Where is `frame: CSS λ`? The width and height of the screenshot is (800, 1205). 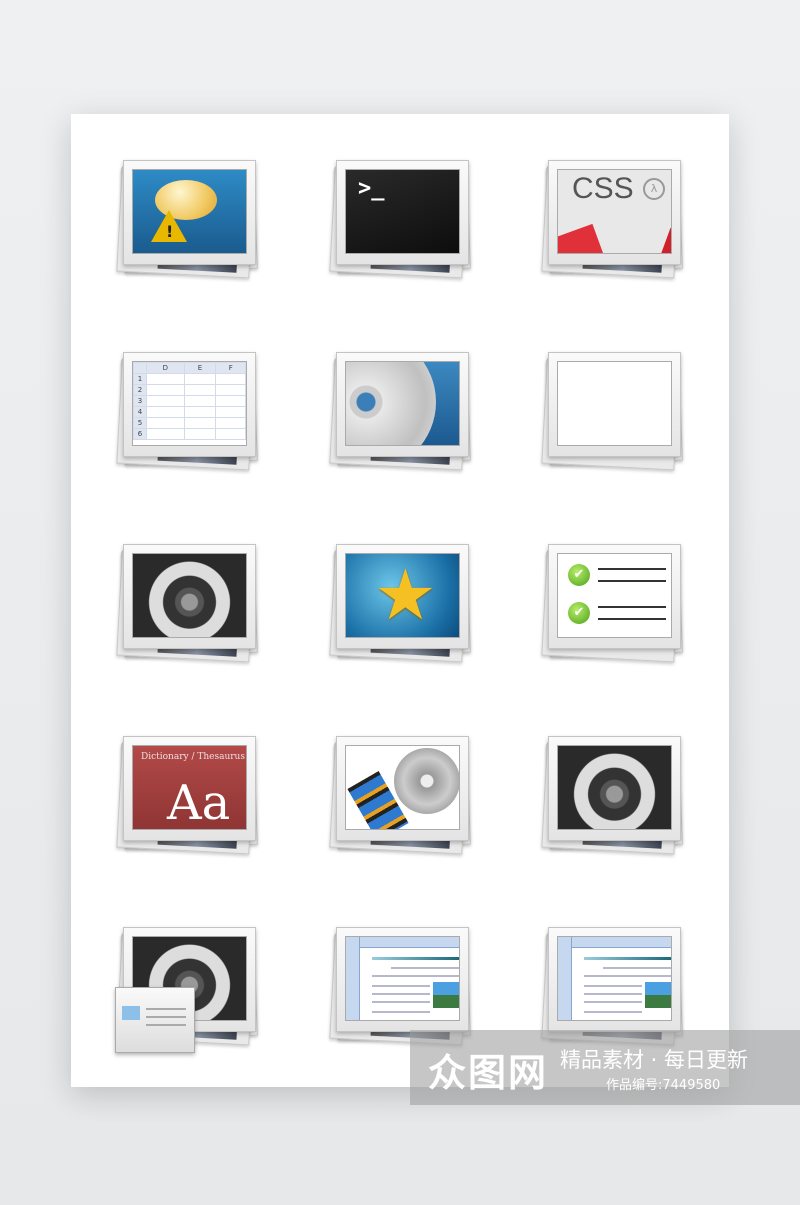
frame: CSS λ is located at coordinates (614, 212).